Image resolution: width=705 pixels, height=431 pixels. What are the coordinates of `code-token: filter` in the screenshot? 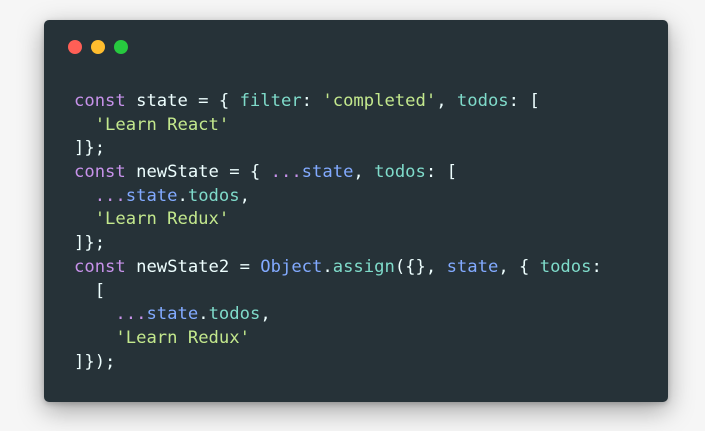 It's located at (270, 101).